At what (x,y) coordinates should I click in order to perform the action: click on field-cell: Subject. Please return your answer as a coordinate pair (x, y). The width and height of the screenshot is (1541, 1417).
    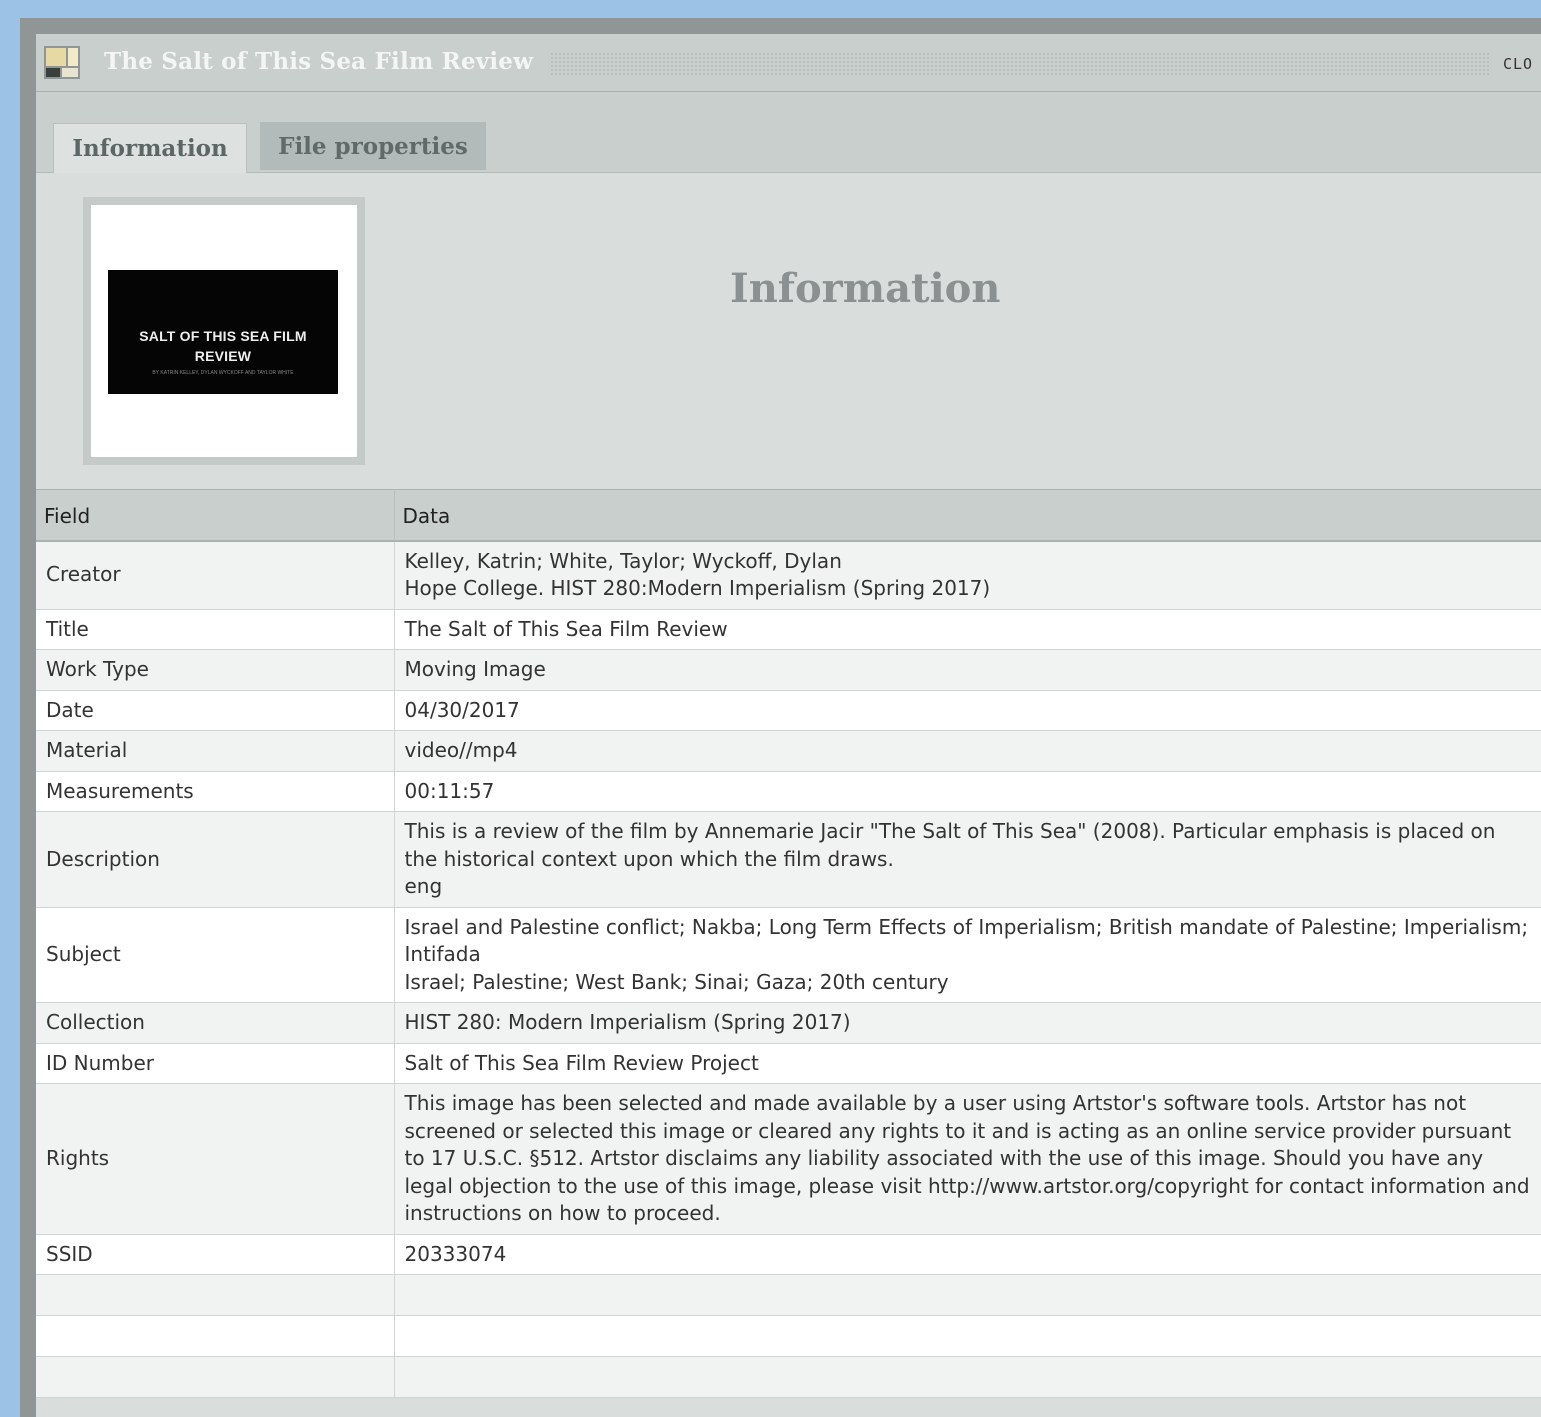
    Looking at the image, I should click on (215, 955).